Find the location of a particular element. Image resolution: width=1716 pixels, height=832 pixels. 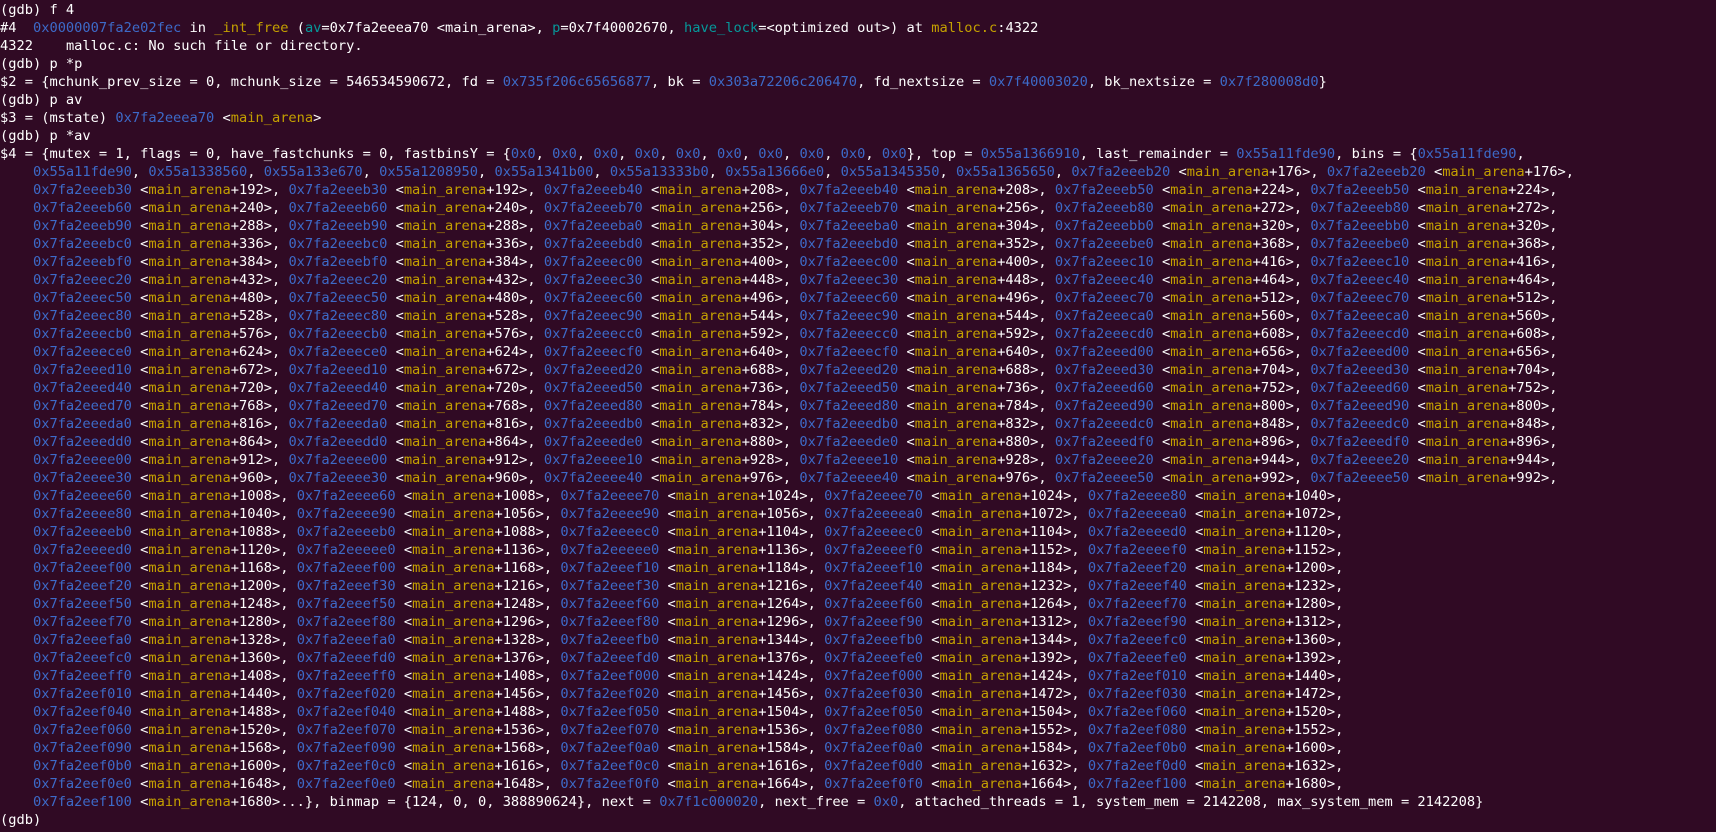

address-token: 0x7fa2eeee80 is located at coordinates (82, 514).